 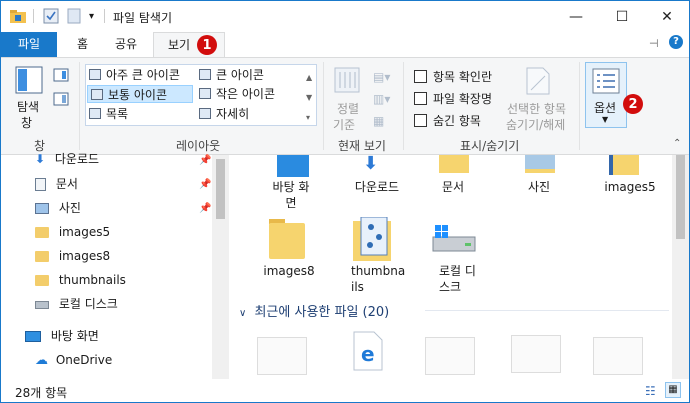 What do you see at coordinates (291, 195) in the screenshot?
I see `item-desktop: 바탕 화 면` at bounding box center [291, 195].